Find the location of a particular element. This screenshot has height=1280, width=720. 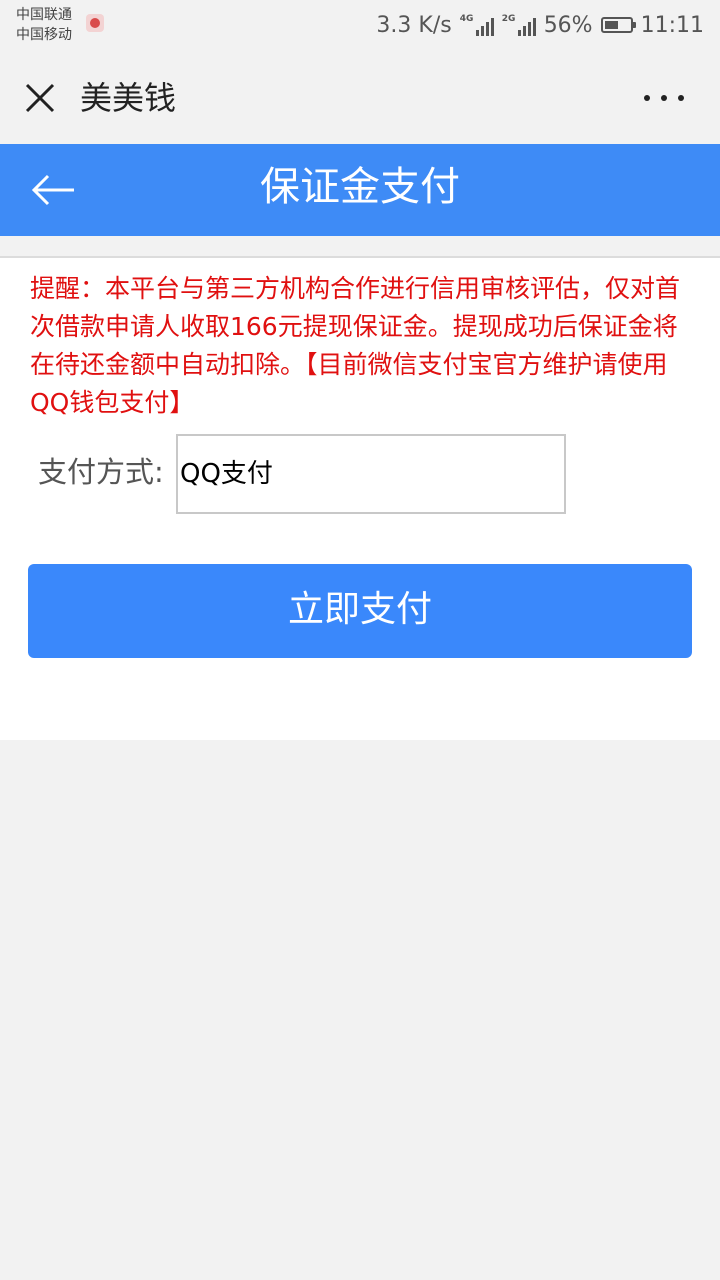

page-title: 保证金支付 is located at coordinates (360, 187).